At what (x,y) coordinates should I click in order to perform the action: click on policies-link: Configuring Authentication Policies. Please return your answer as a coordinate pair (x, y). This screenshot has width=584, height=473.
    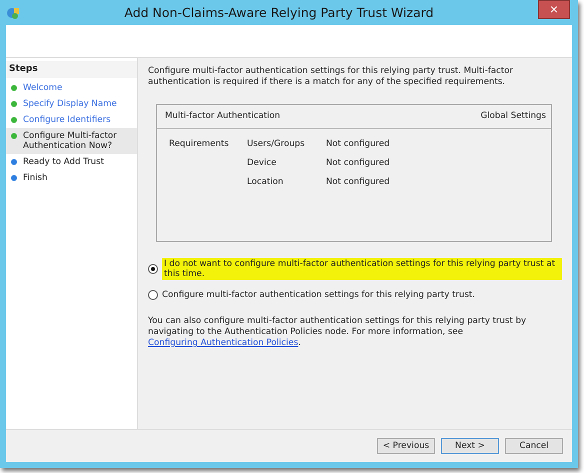
    Looking at the image, I should click on (223, 343).